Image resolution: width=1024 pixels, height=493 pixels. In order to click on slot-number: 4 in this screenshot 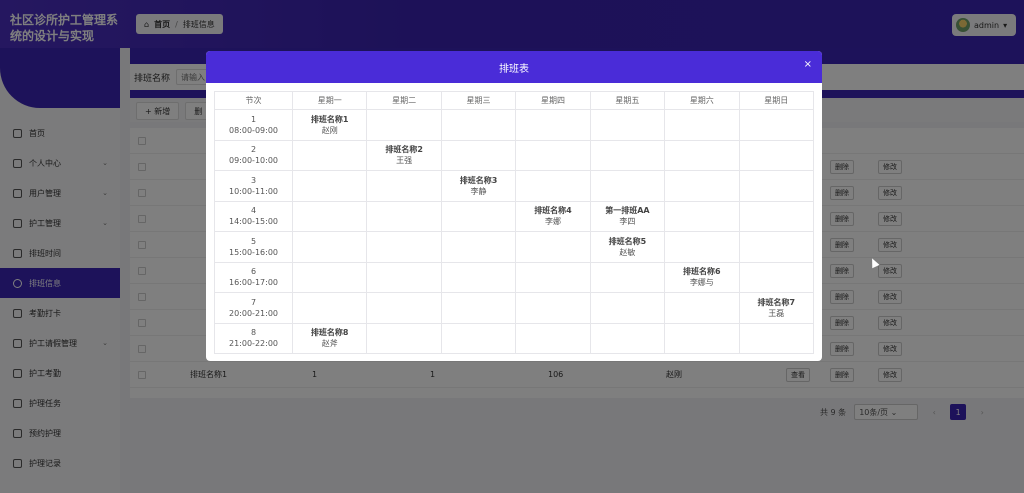, I will do `click(253, 211)`.